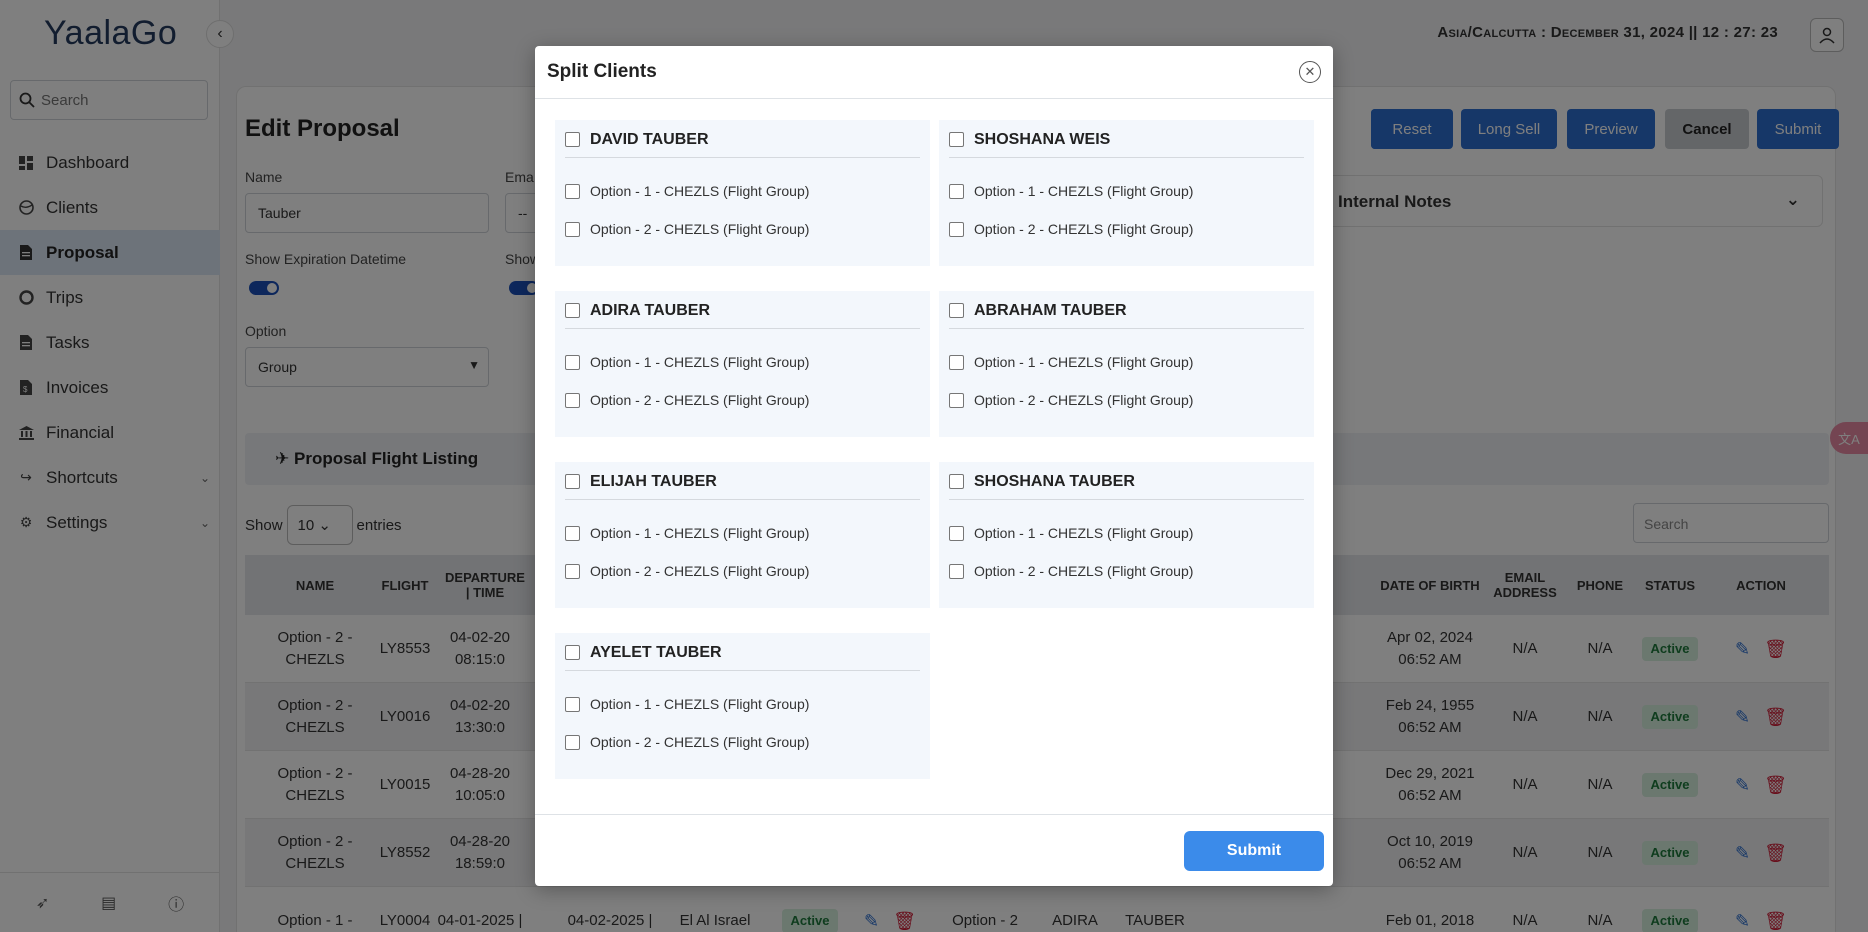  Describe the element at coordinates (934, 72) in the screenshot. I see `modal-header: Split Clients ✕` at that location.